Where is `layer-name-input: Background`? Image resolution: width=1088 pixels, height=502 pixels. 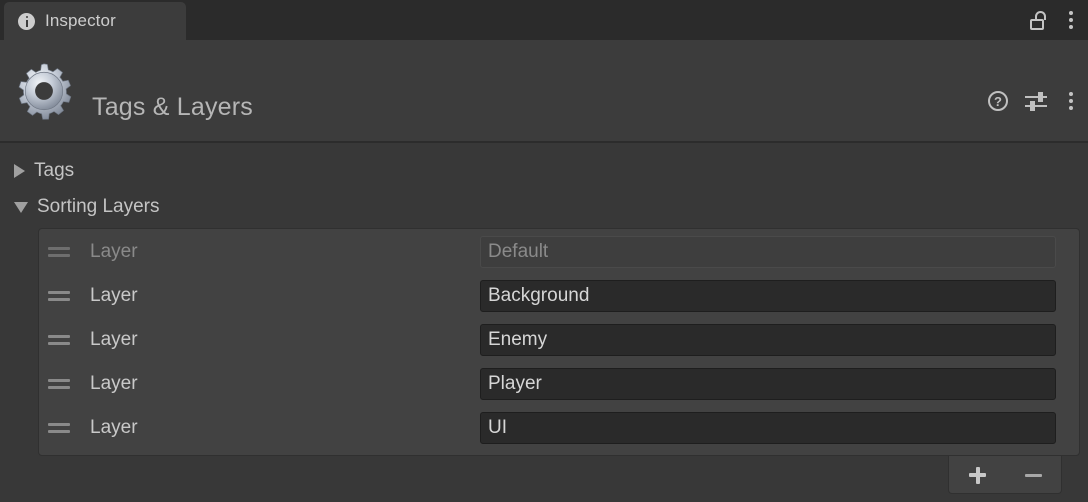 layer-name-input: Background is located at coordinates (768, 296).